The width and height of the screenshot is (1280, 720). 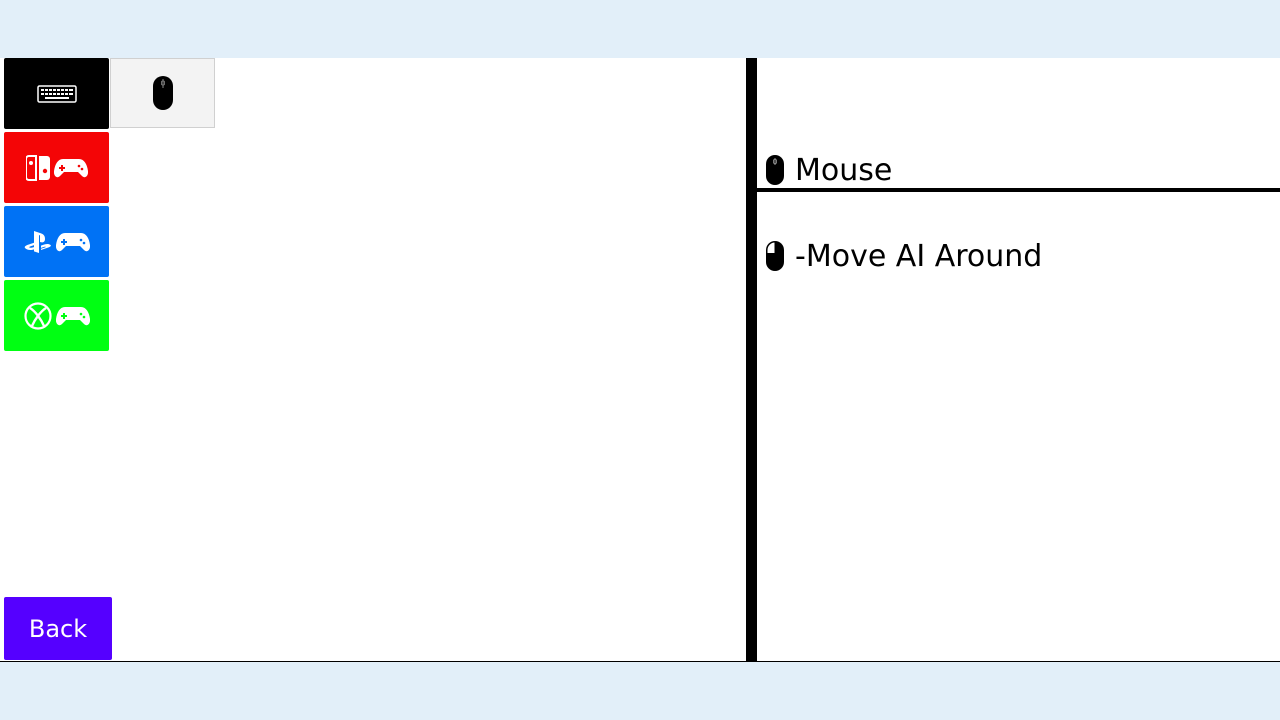 I want to click on back-button: Back, so click(x=58, y=628).